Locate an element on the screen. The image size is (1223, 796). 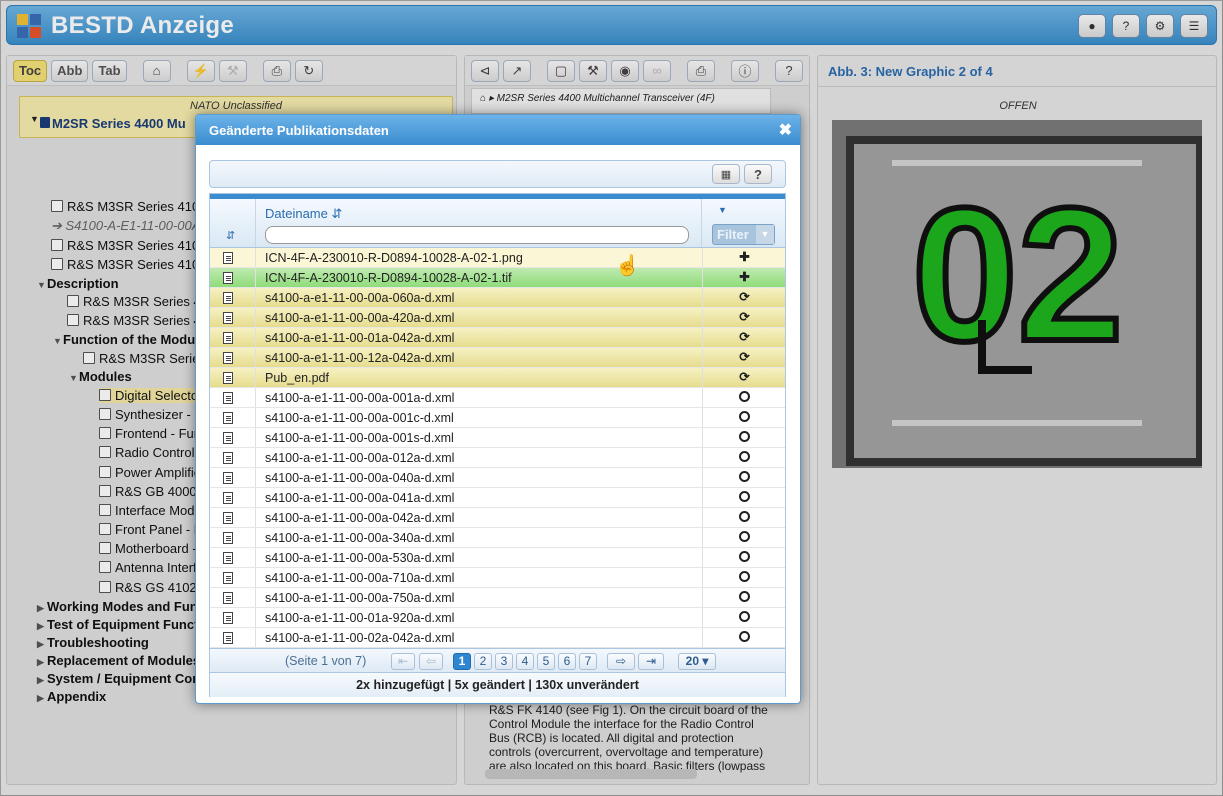
table-row: s4100-a-e1-11-00-00a-040a-d.xml is located at coordinates (497, 478).